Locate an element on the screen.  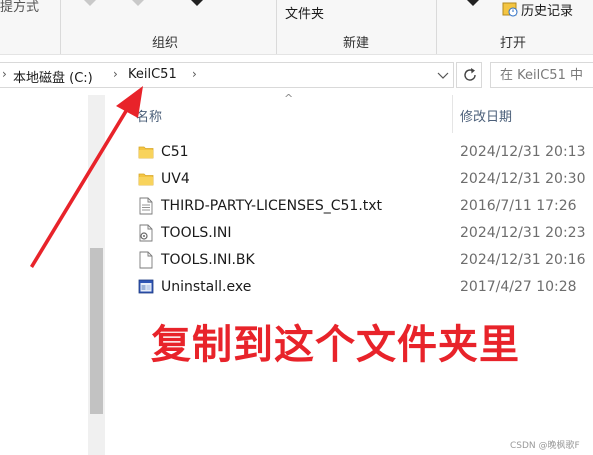
annotation-arrow-icon is located at coordinates (86, 177).